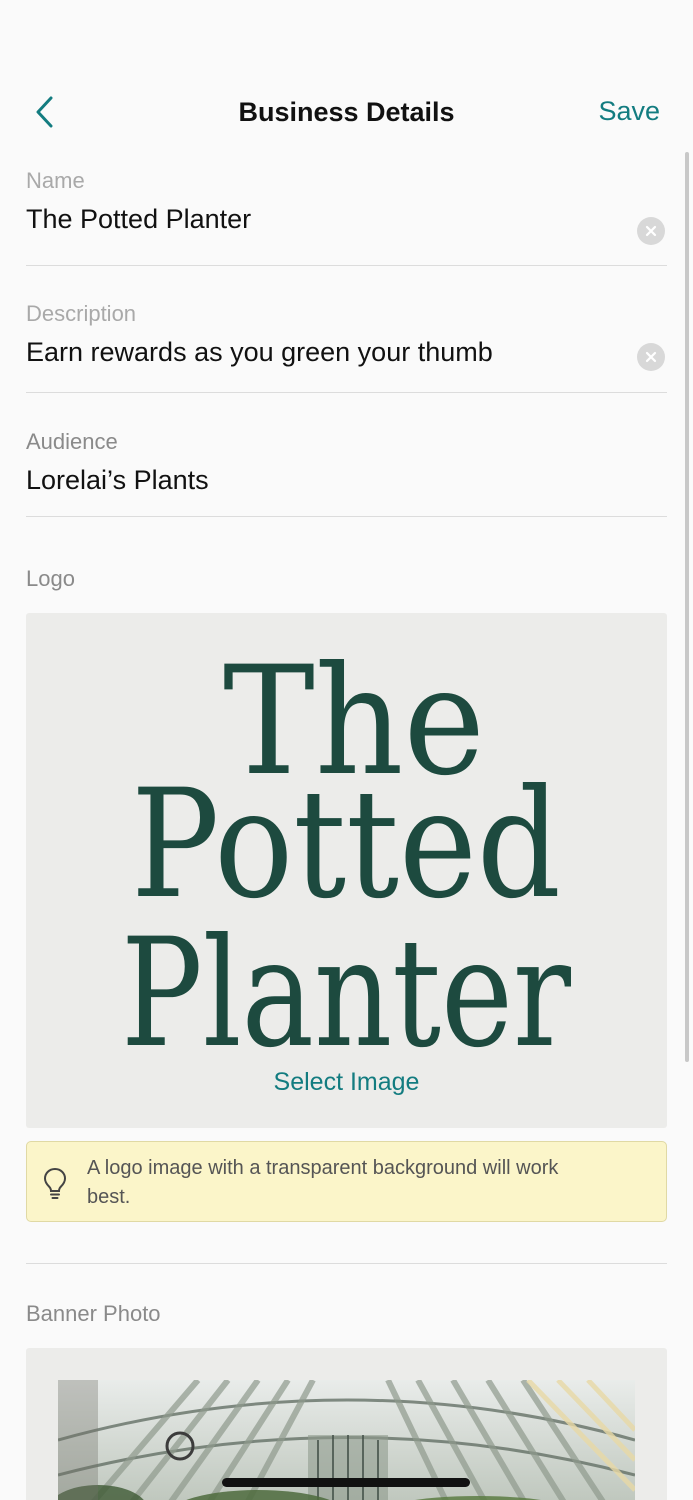 This screenshot has width=693, height=1500. I want to click on chevron-left-icon, so click(44, 112).